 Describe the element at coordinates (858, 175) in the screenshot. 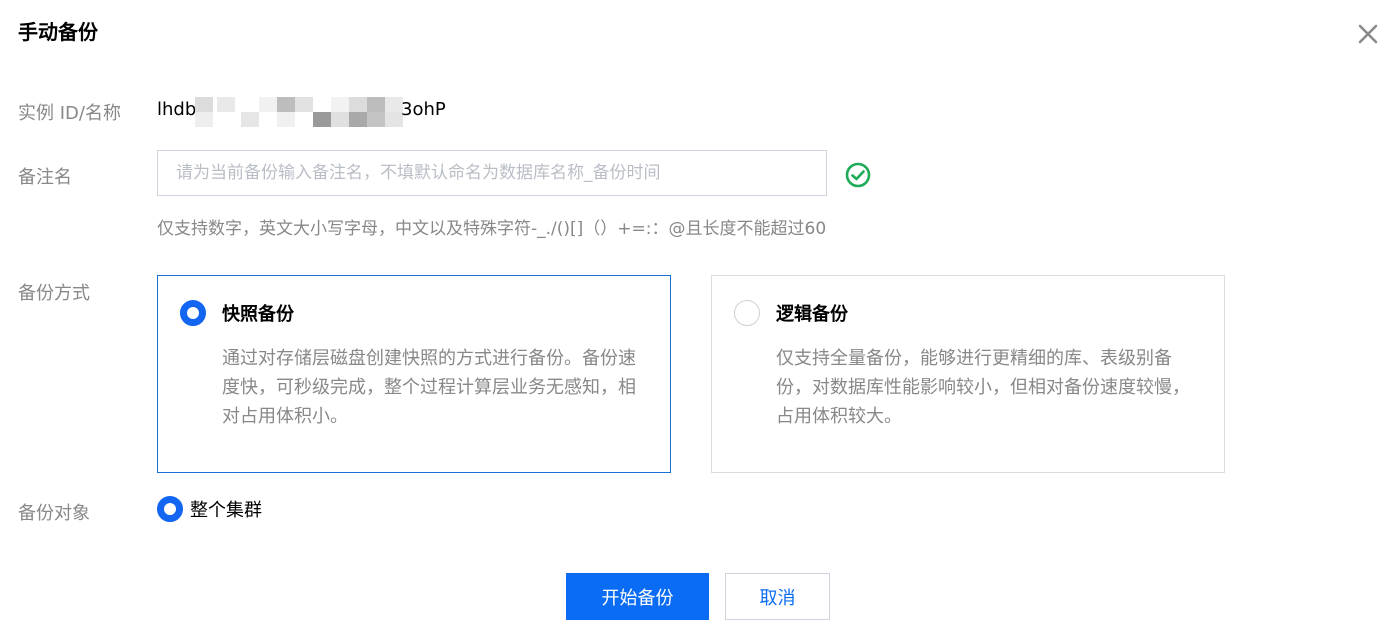

I see `check-circle-icon` at that location.